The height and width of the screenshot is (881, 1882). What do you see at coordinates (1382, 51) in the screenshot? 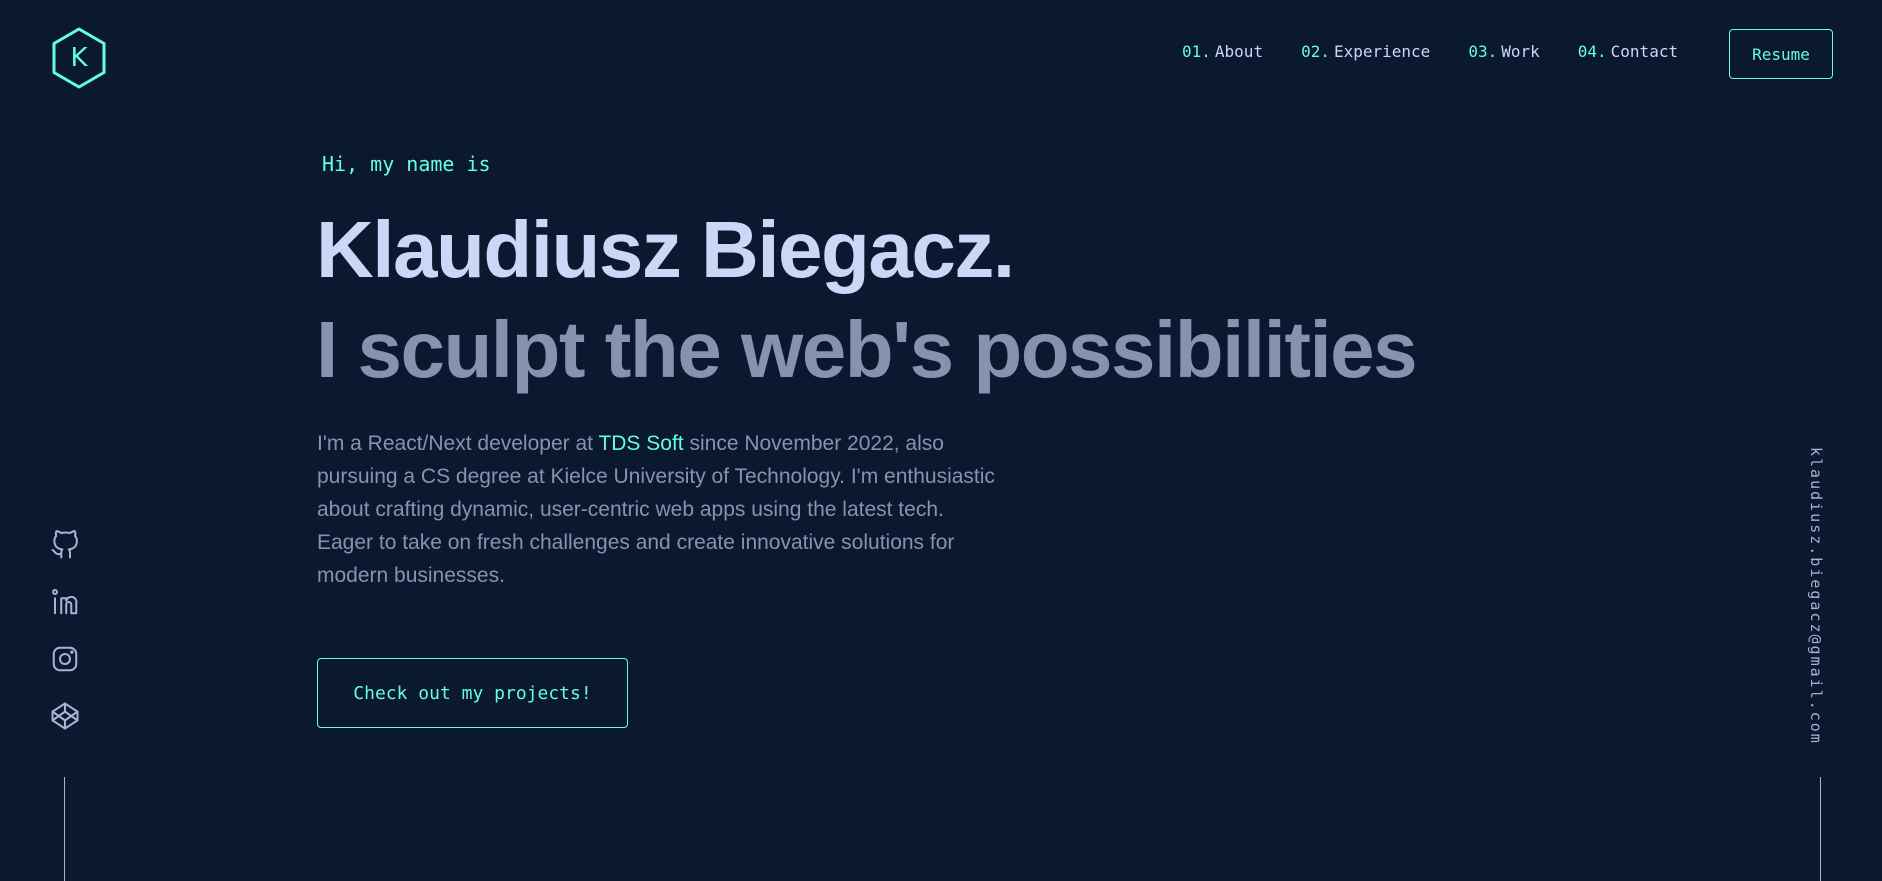
I see `nav-item-label: Experience` at bounding box center [1382, 51].